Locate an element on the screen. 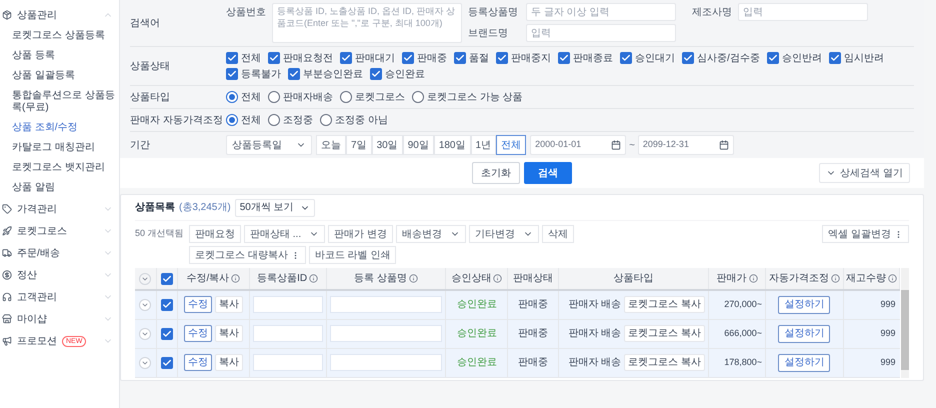 The width and height of the screenshot is (936, 408). sidebar-group: 가격관리 is located at coordinates (59, 209).